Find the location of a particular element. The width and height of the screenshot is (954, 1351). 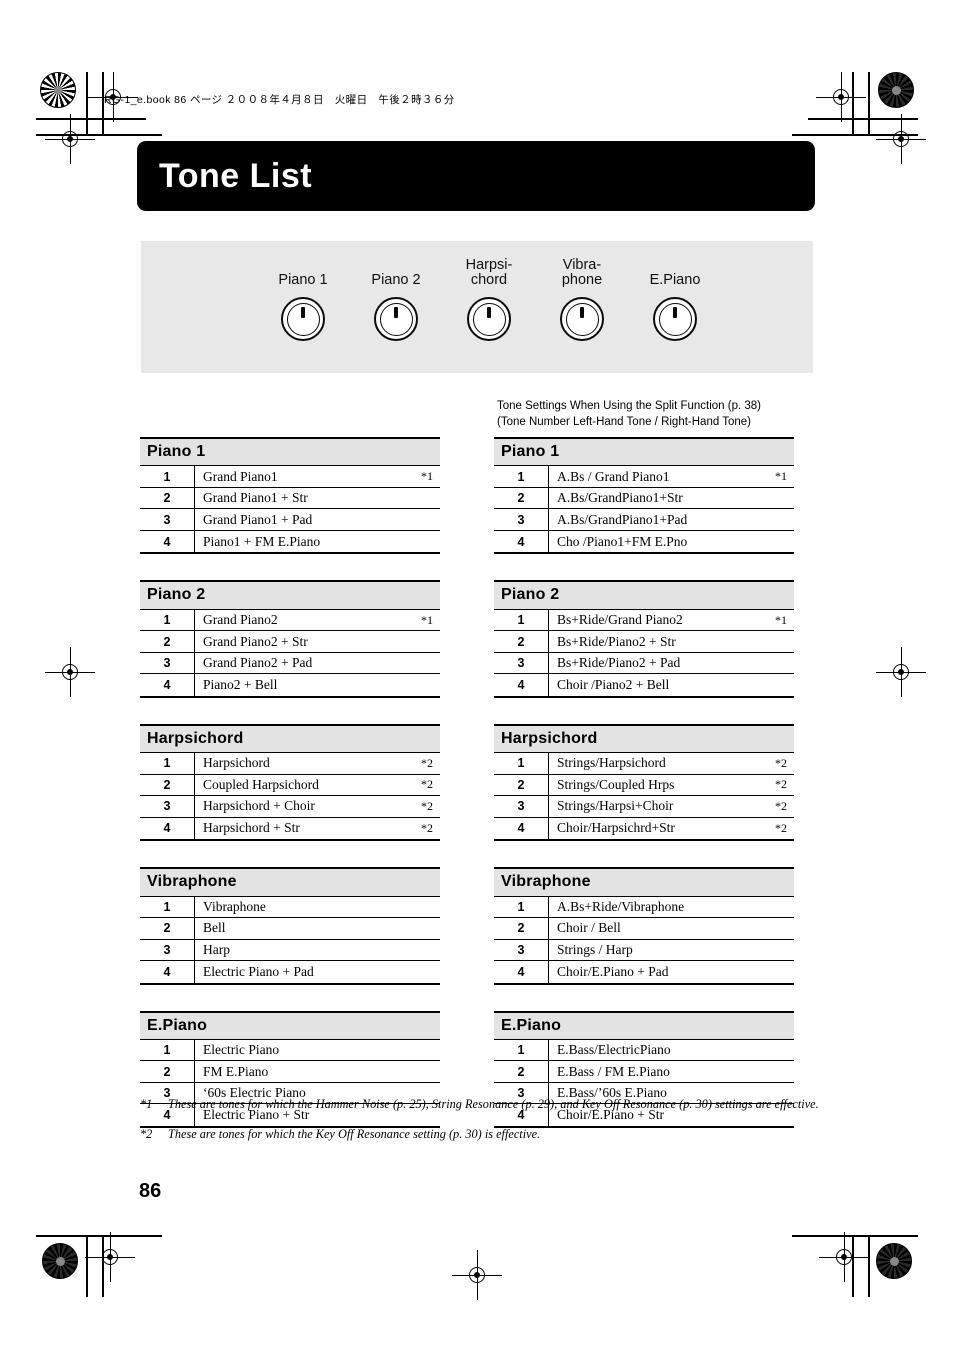

table-row: 3 A.Bs/GrandPiano1+Pad is located at coordinates (644, 520).